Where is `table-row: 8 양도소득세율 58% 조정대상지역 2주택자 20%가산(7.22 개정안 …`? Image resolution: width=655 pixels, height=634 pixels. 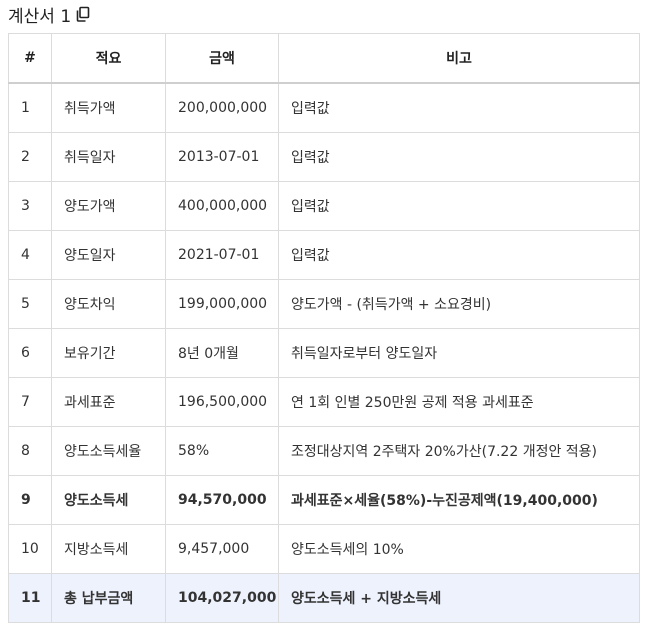
table-row: 8 양도소득세율 58% 조정대상지역 2주택자 20%가산(7.22 개정안 … is located at coordinates (324, 451).